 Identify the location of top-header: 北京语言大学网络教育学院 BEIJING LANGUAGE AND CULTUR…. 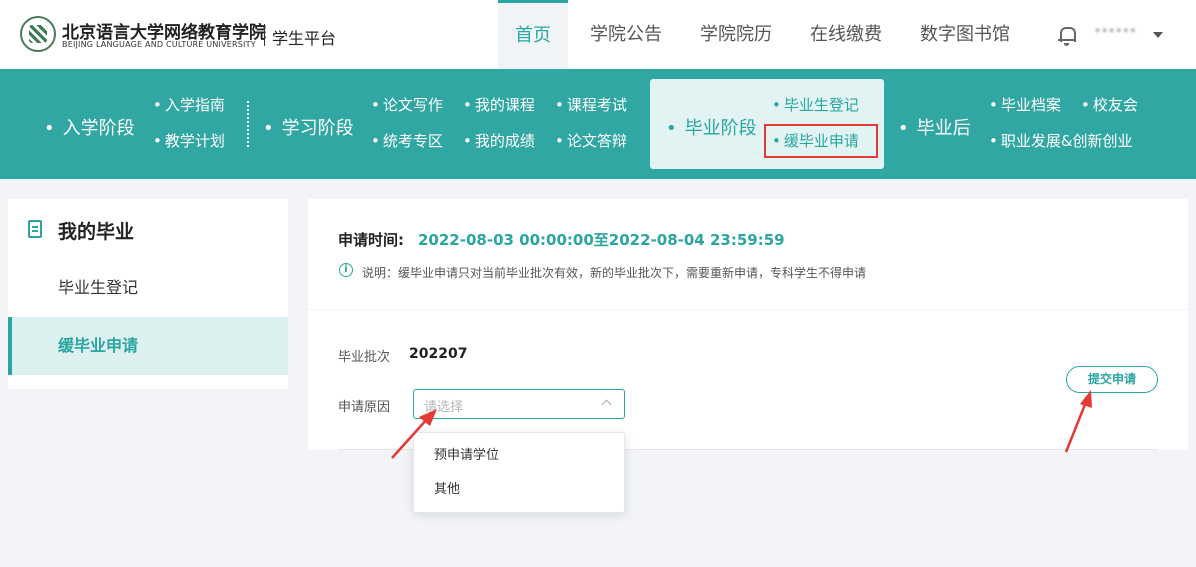
(598, 34).